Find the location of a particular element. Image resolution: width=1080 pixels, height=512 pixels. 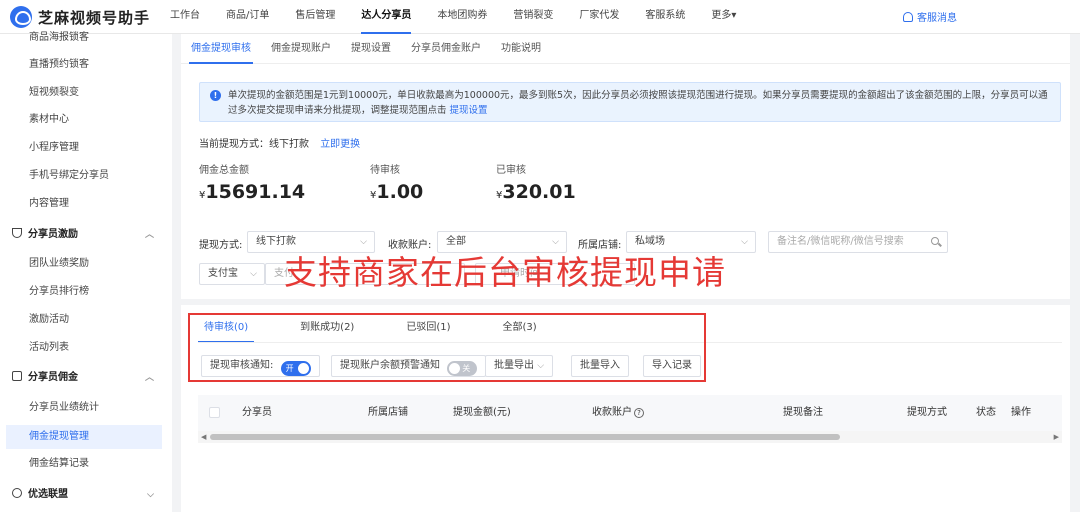

sub-tab: 佣金提现账户 is located at coordinates (301, 49).